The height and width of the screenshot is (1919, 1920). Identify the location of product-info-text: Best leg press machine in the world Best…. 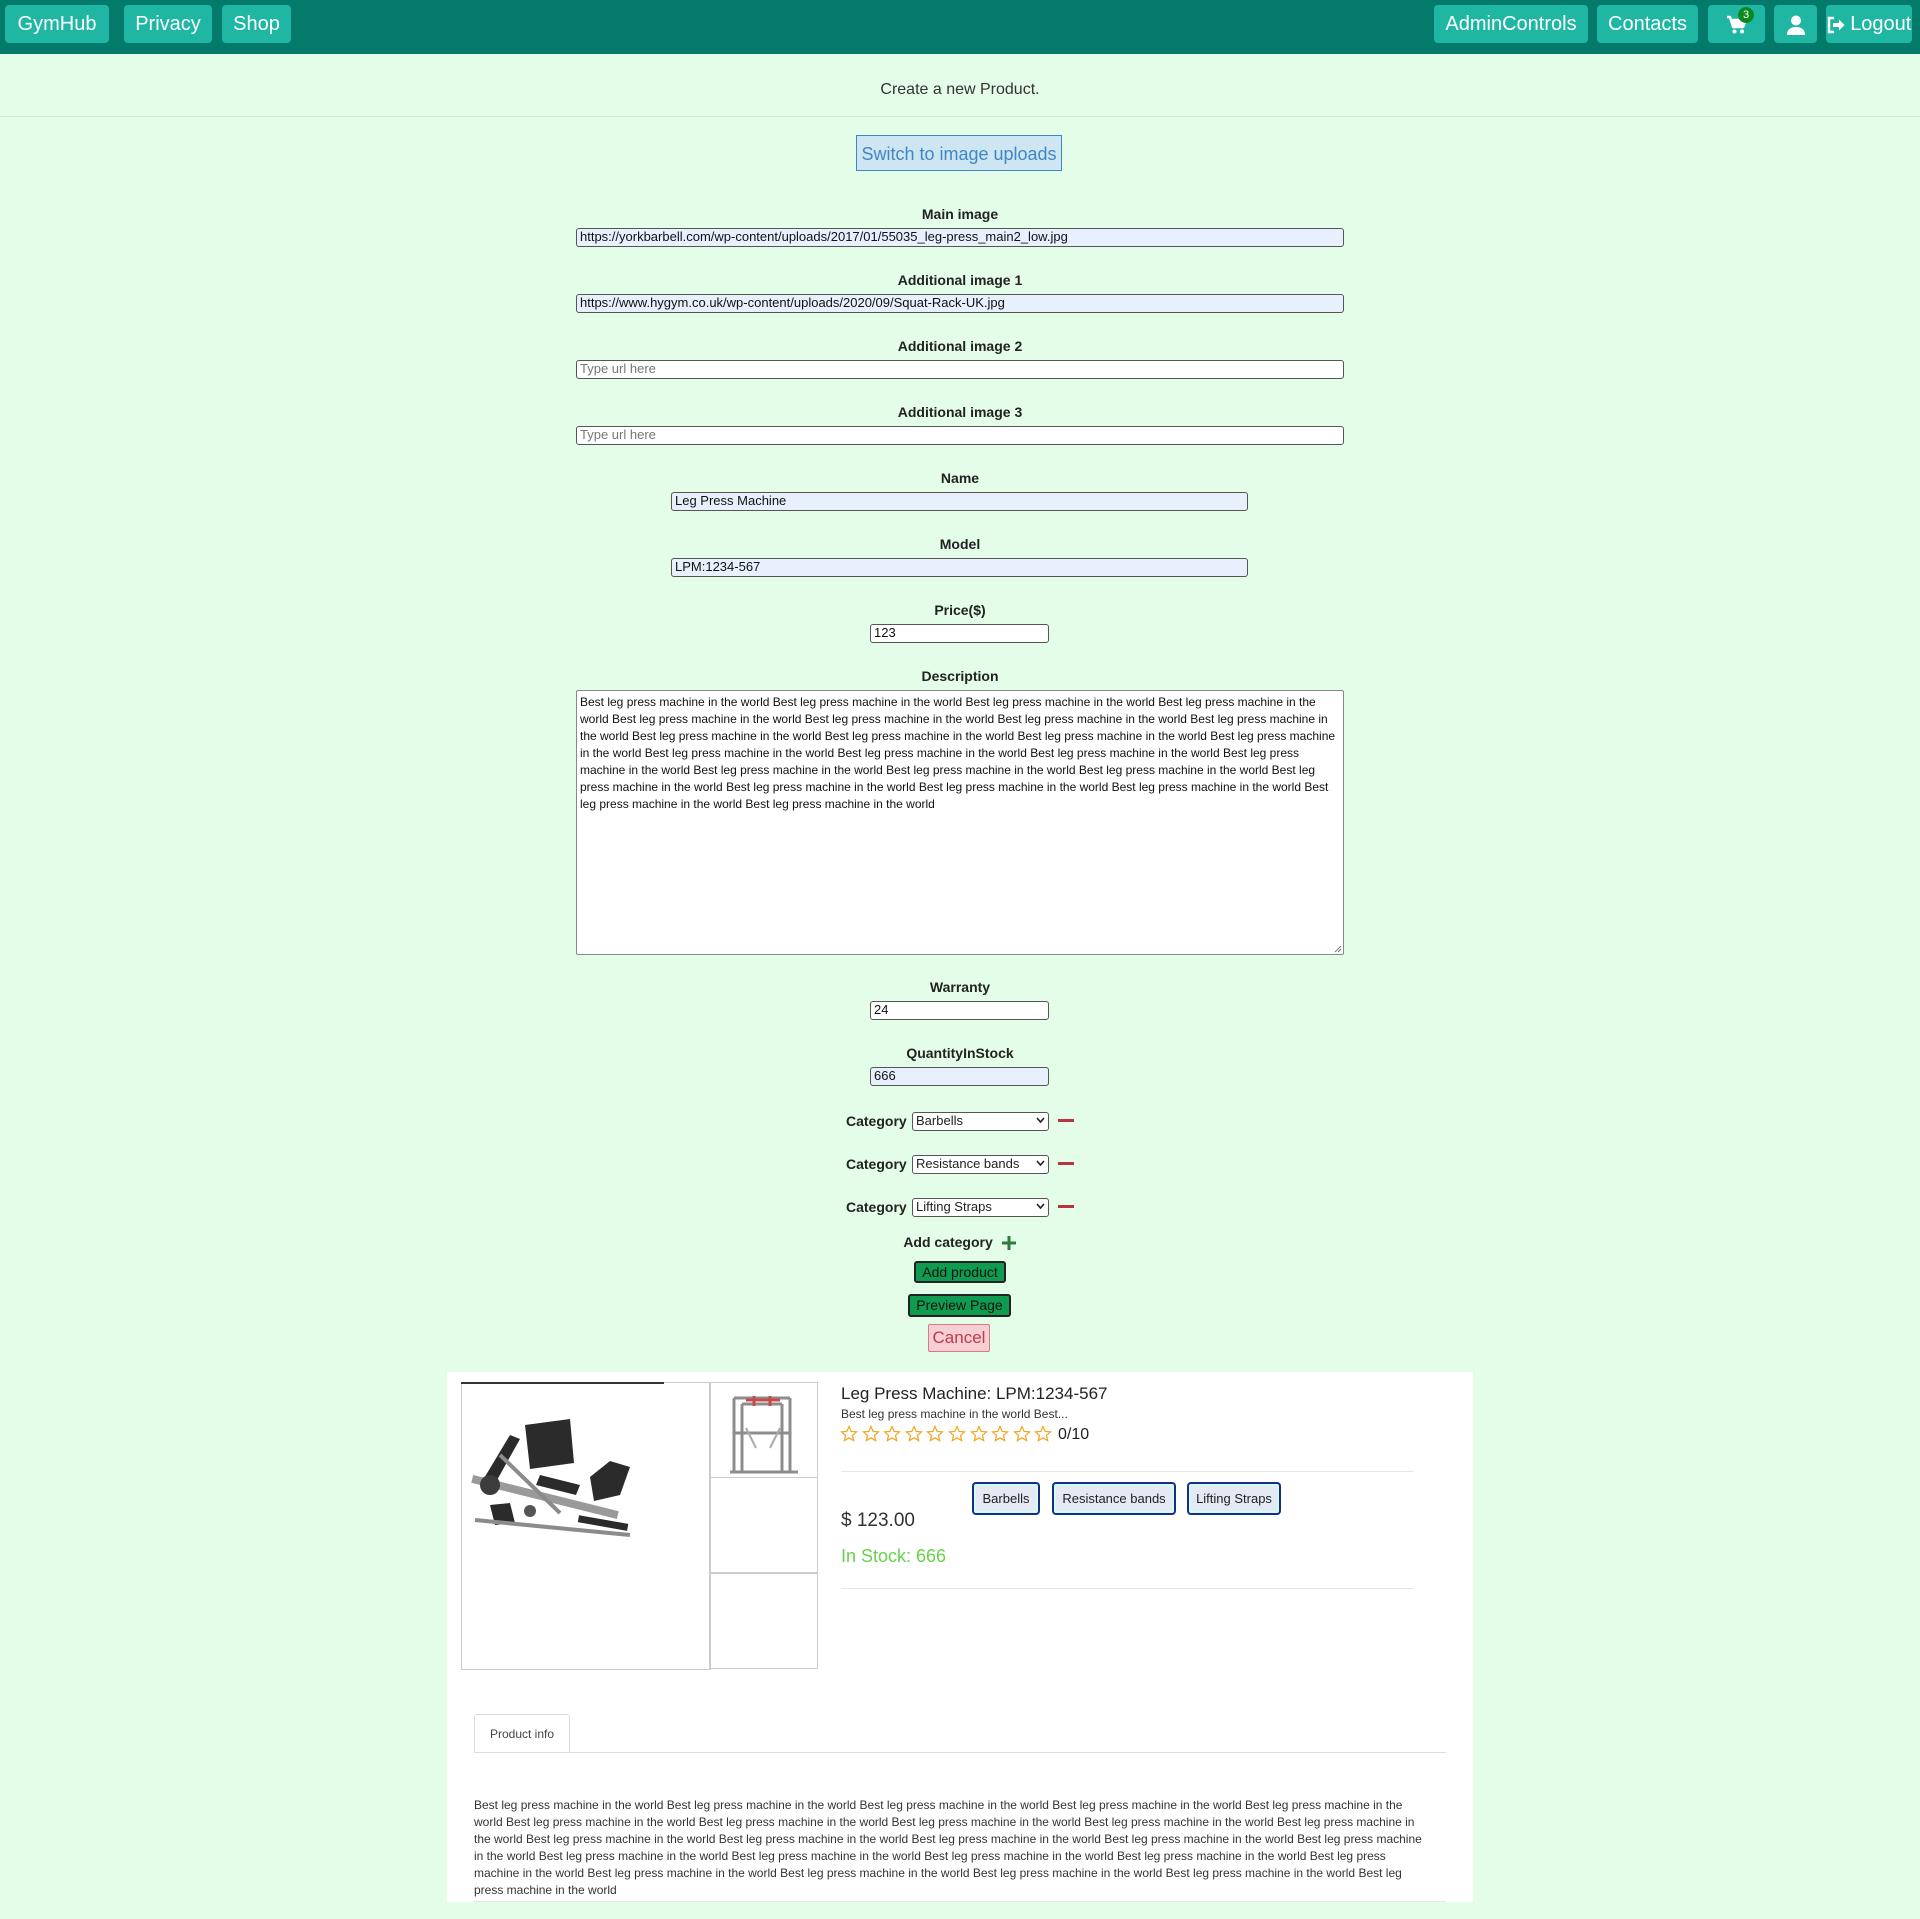
(948, 1847).